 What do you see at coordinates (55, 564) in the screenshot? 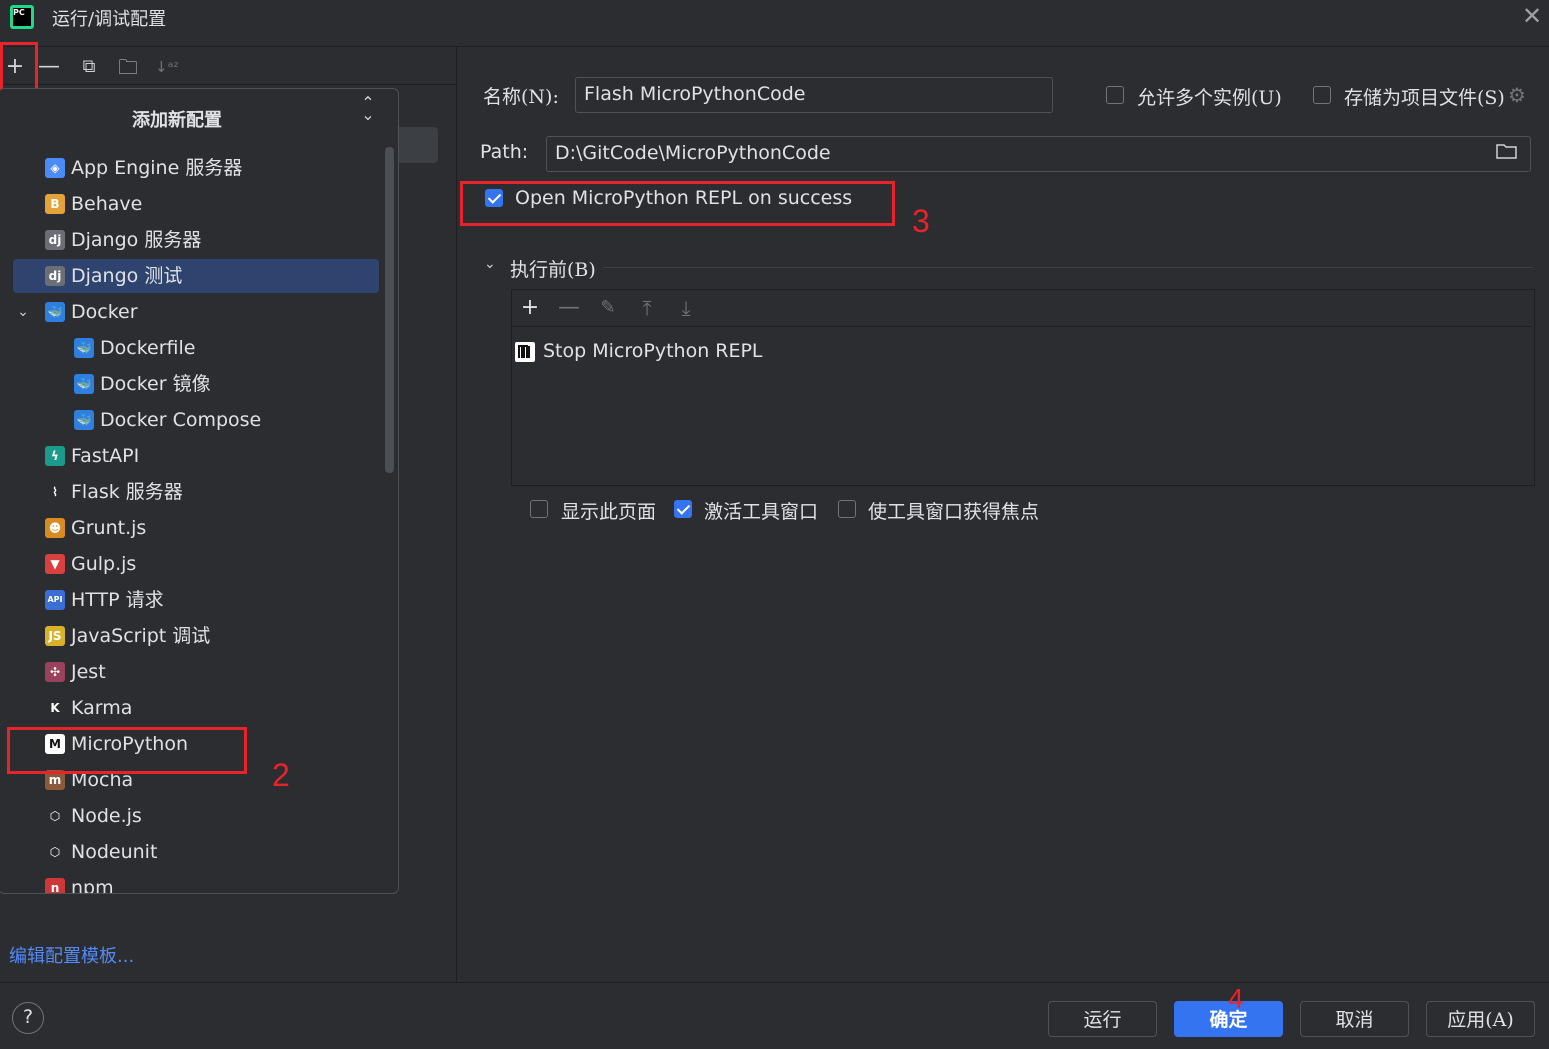
I see `gulp-icon: ▼` at bounding box center [55, 564].